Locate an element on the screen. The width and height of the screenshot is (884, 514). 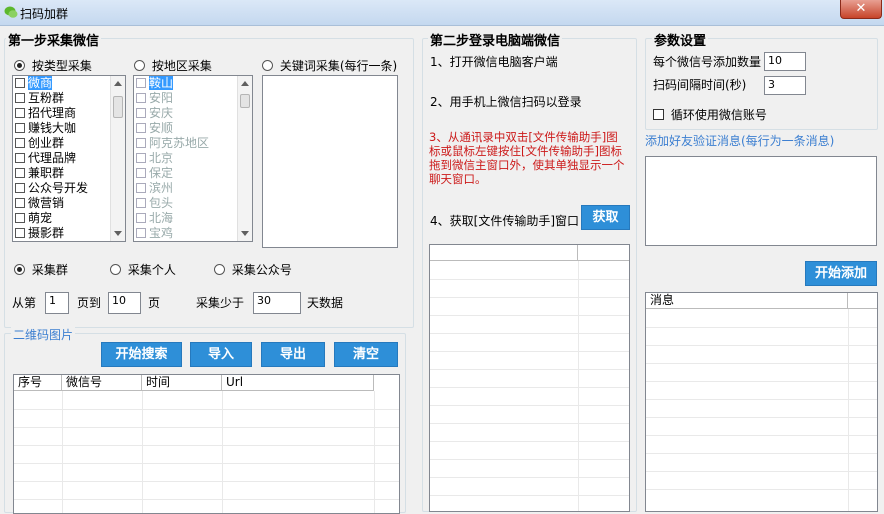
region-list-item: 安庆 is located at coordinates (193, 113).